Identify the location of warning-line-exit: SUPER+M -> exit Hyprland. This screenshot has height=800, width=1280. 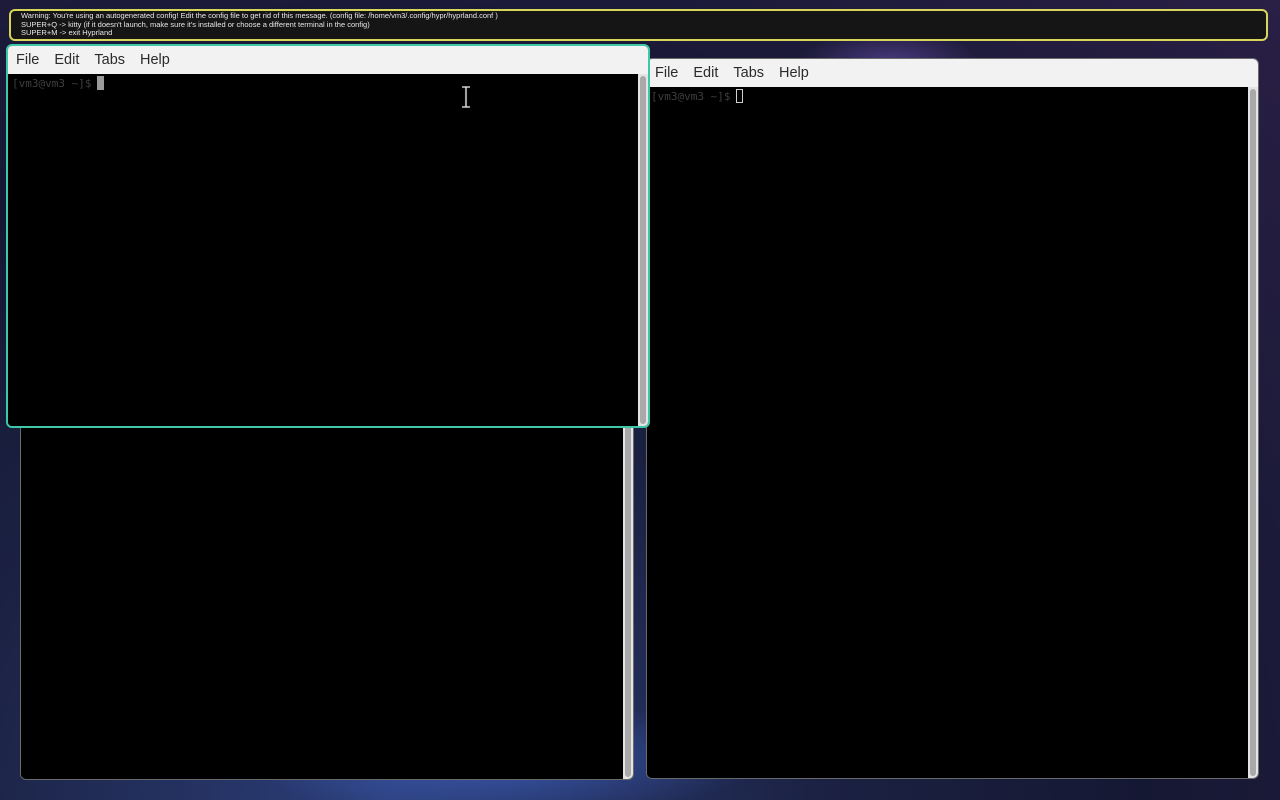
(67, 33).